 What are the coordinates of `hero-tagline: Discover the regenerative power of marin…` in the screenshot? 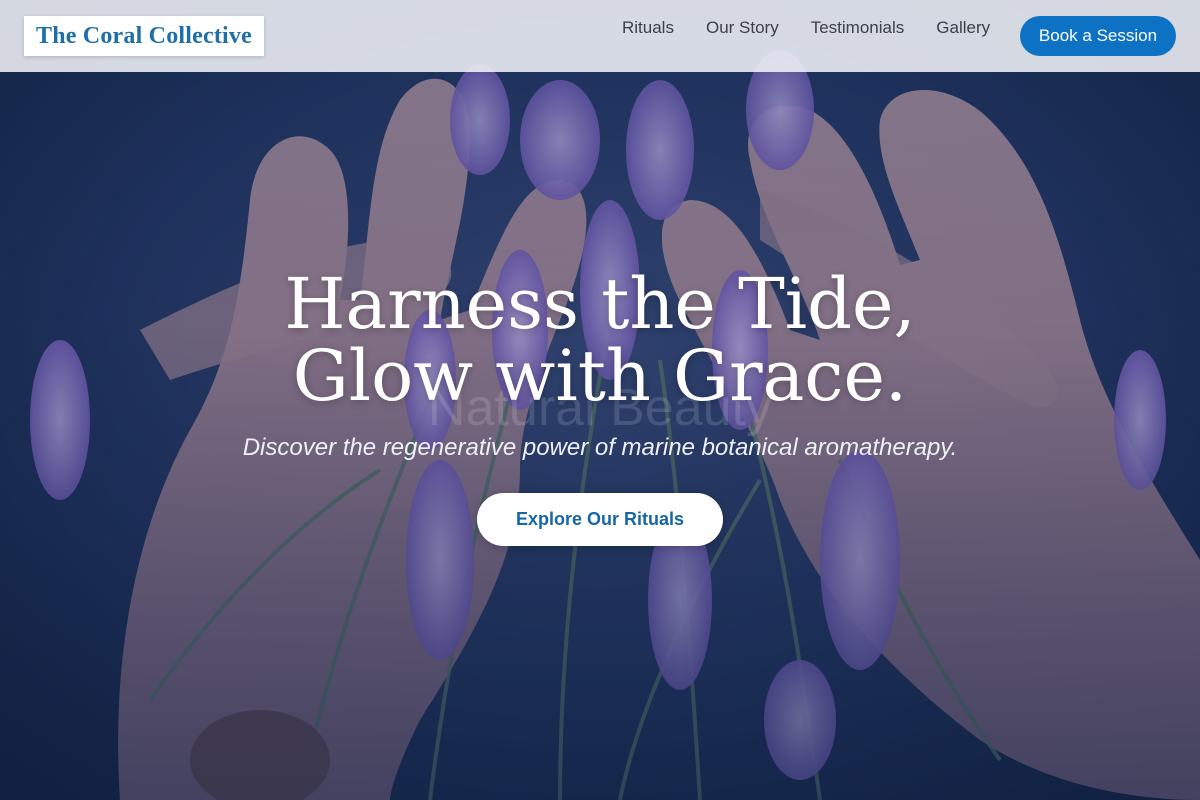 It's located at (600, 447).